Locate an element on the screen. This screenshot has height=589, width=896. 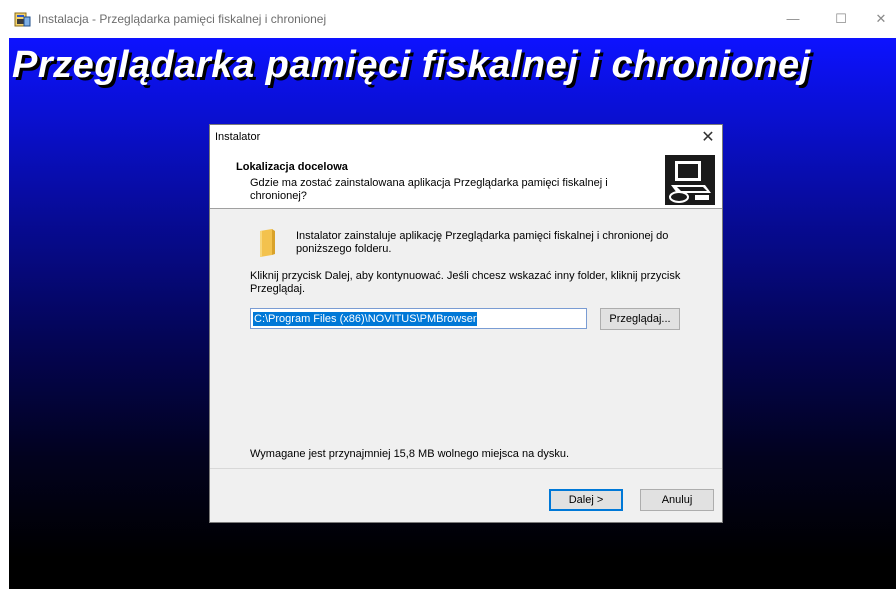
installer-icon is located at coordinates (22, 19).